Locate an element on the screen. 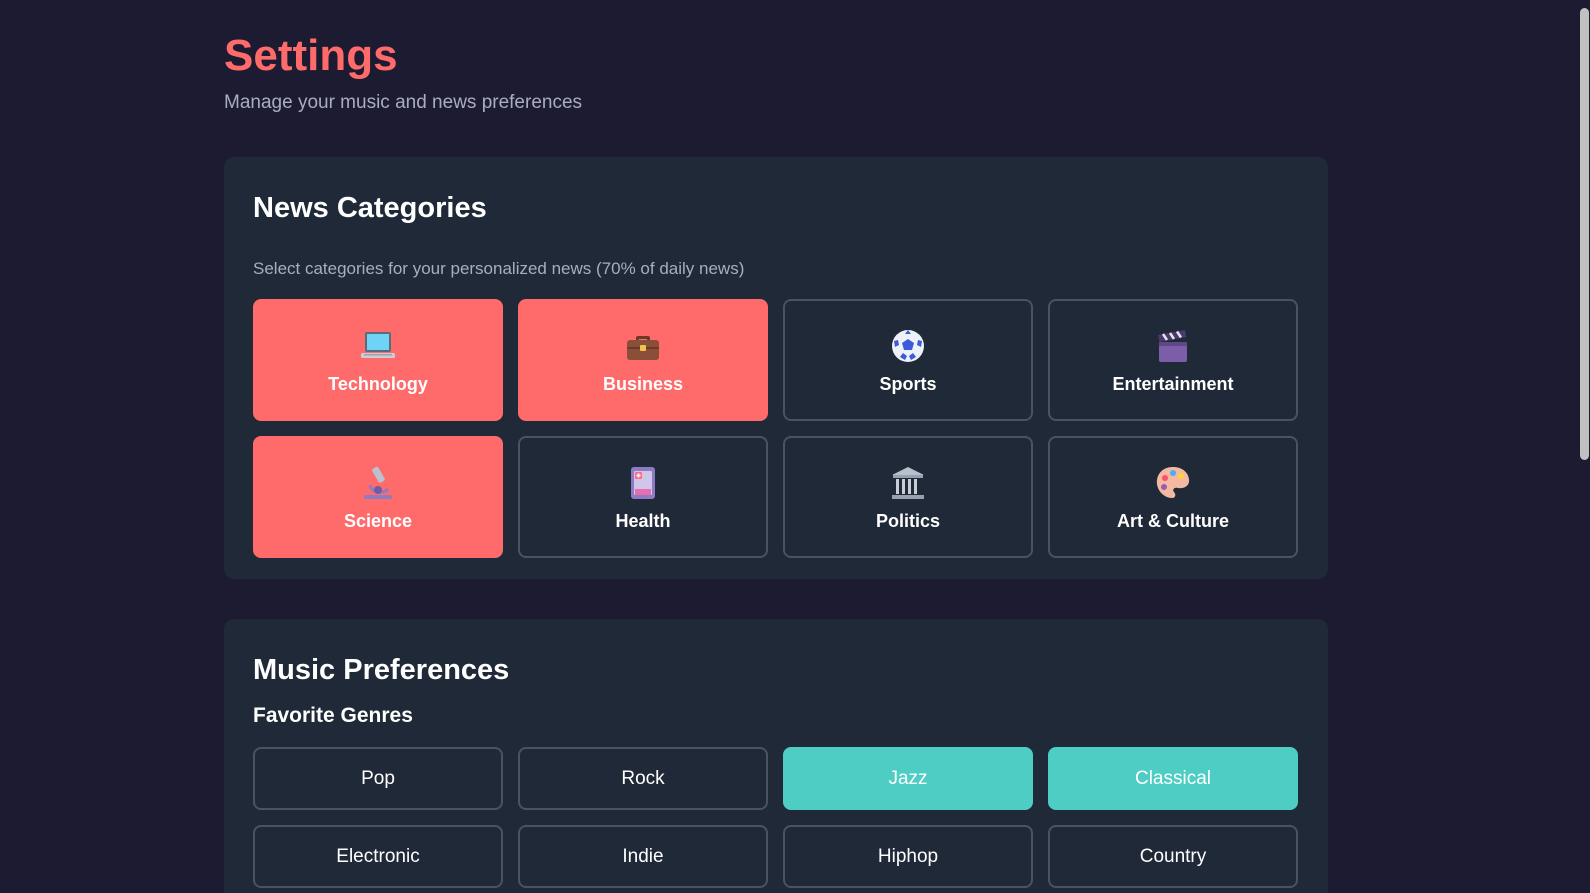 Image resolution: width=1590 pixels, height=893 pixels. microscope-icon is located at coordinates (378, 482).